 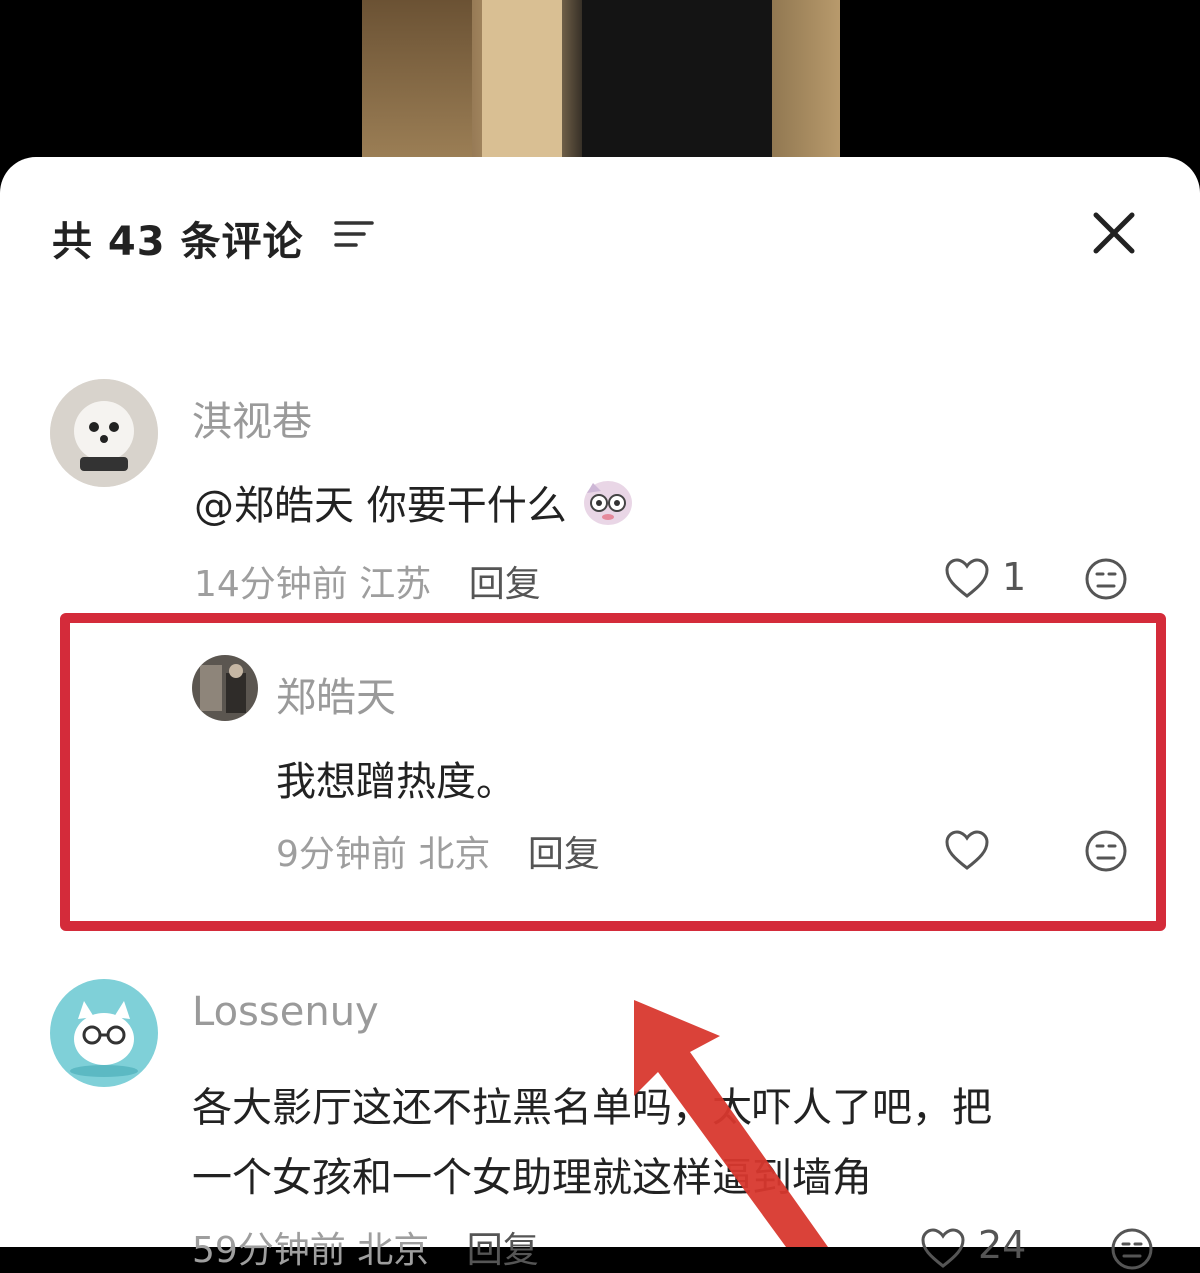 What do you see at coordinates (380, 506) in the screenshot?
I see `comment-text-content: @郑皓天 你要干什么` at bounding box center [380, 506].